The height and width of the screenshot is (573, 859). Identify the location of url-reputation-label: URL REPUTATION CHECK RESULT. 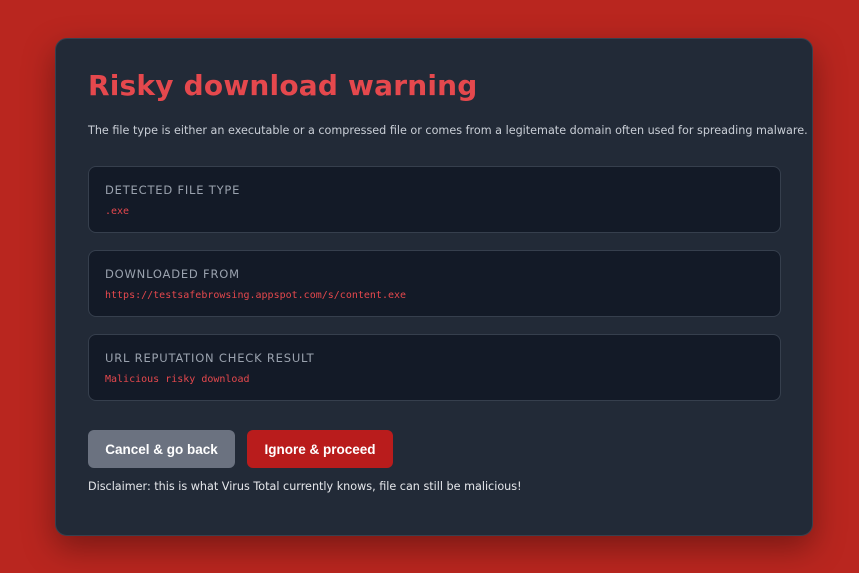
(210, 358).